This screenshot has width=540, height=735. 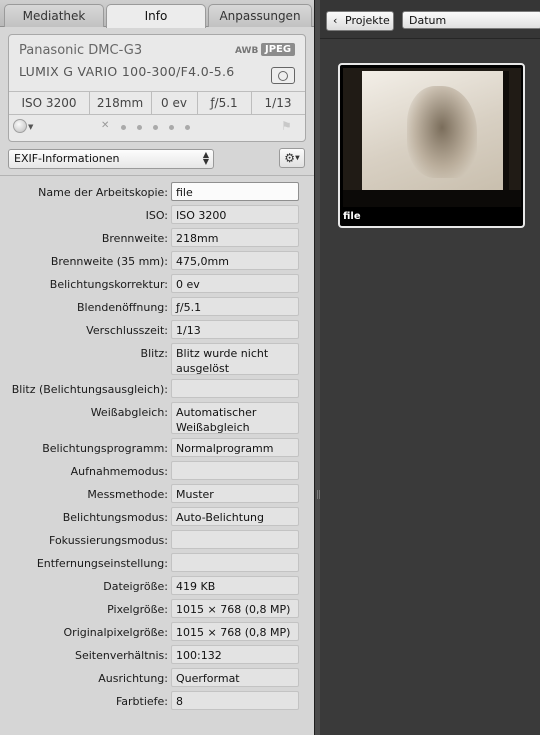 What do you see at coordinates (108, 284) in the screenshot?
I see `metadata-label: Belichtungskorrektur:` at bounding box center [108, 284].